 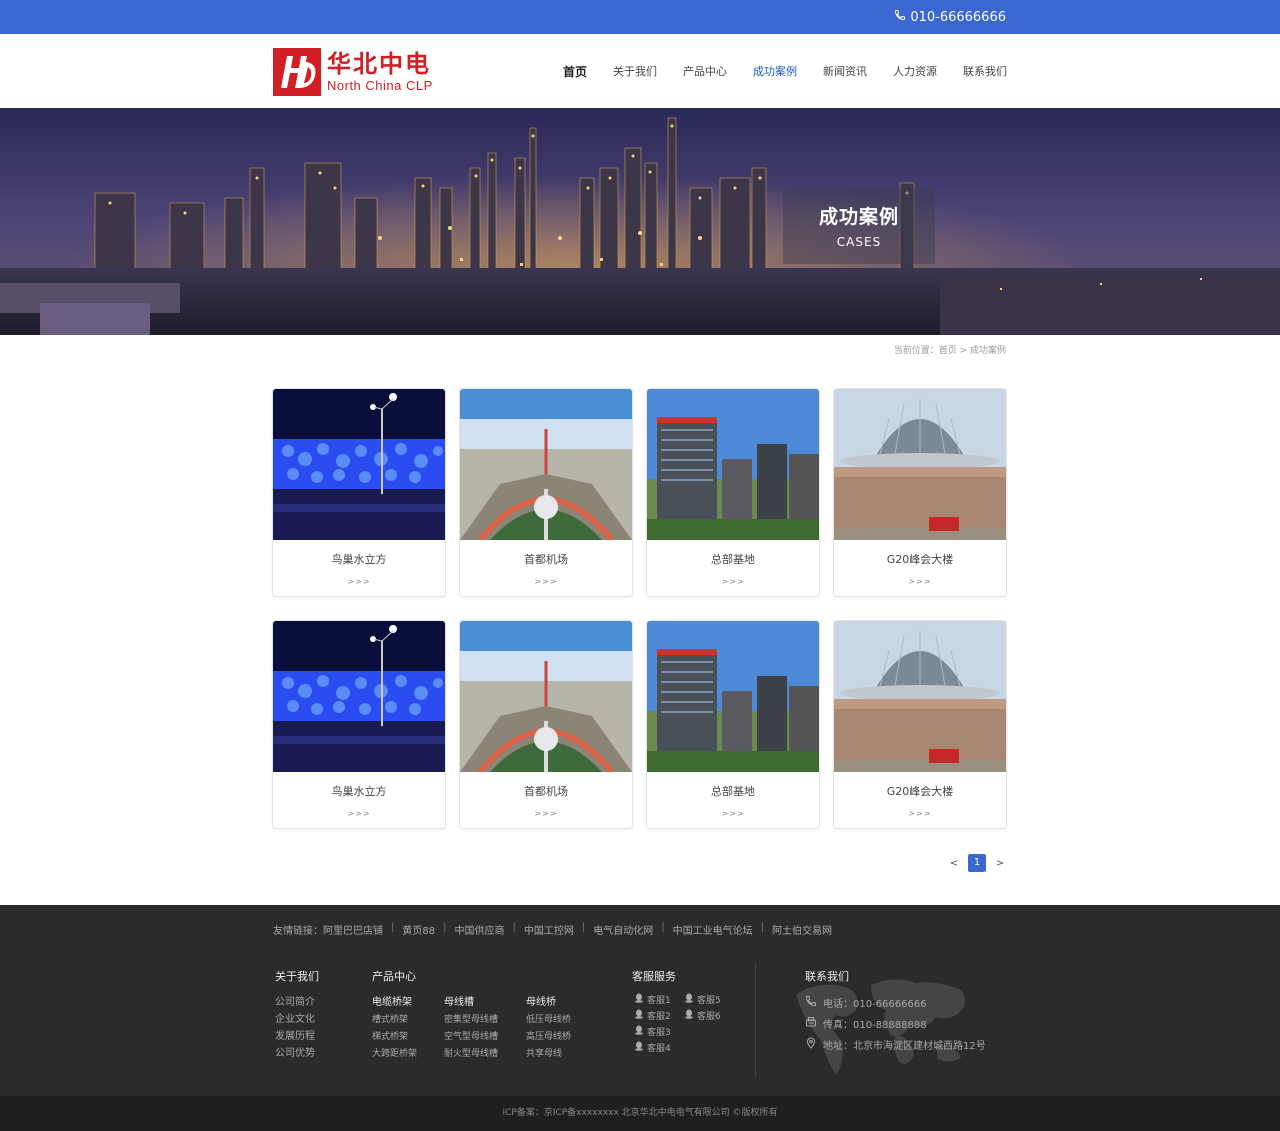 What do you see at coordinates (859, 242) in the screenshot?
I see `banner-subtitle: CASES` at bounding box center [859, 242].